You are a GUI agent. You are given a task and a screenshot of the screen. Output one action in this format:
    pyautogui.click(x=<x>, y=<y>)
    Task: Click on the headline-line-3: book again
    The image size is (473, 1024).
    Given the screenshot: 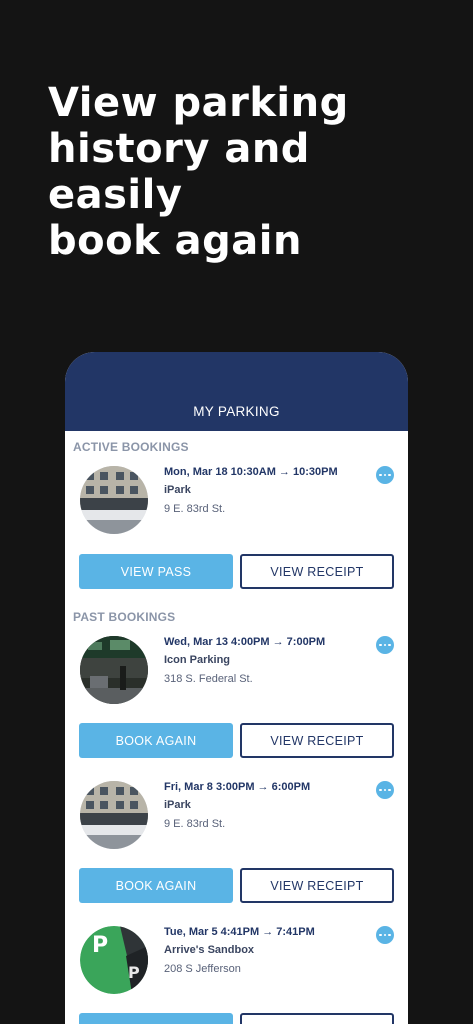 What is the action you would take?
    pyautogui.click(x=175, y=241)
    